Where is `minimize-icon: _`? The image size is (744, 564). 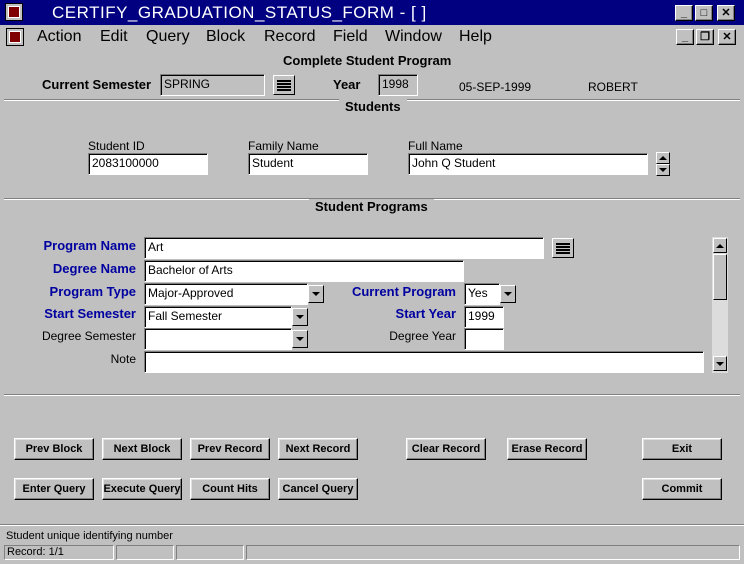 minimize-icon: _ is located at coordinates (684, 13).